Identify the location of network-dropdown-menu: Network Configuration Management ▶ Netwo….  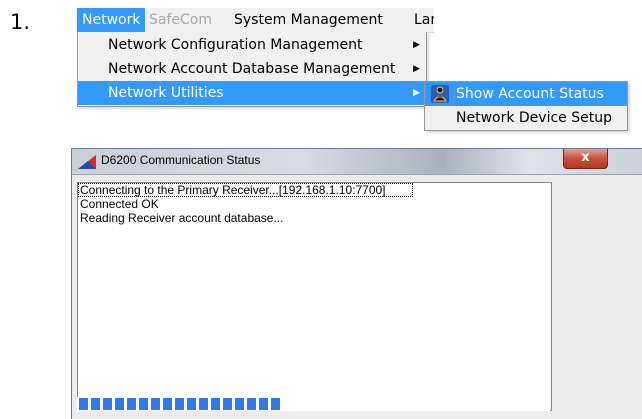
(252, 69).